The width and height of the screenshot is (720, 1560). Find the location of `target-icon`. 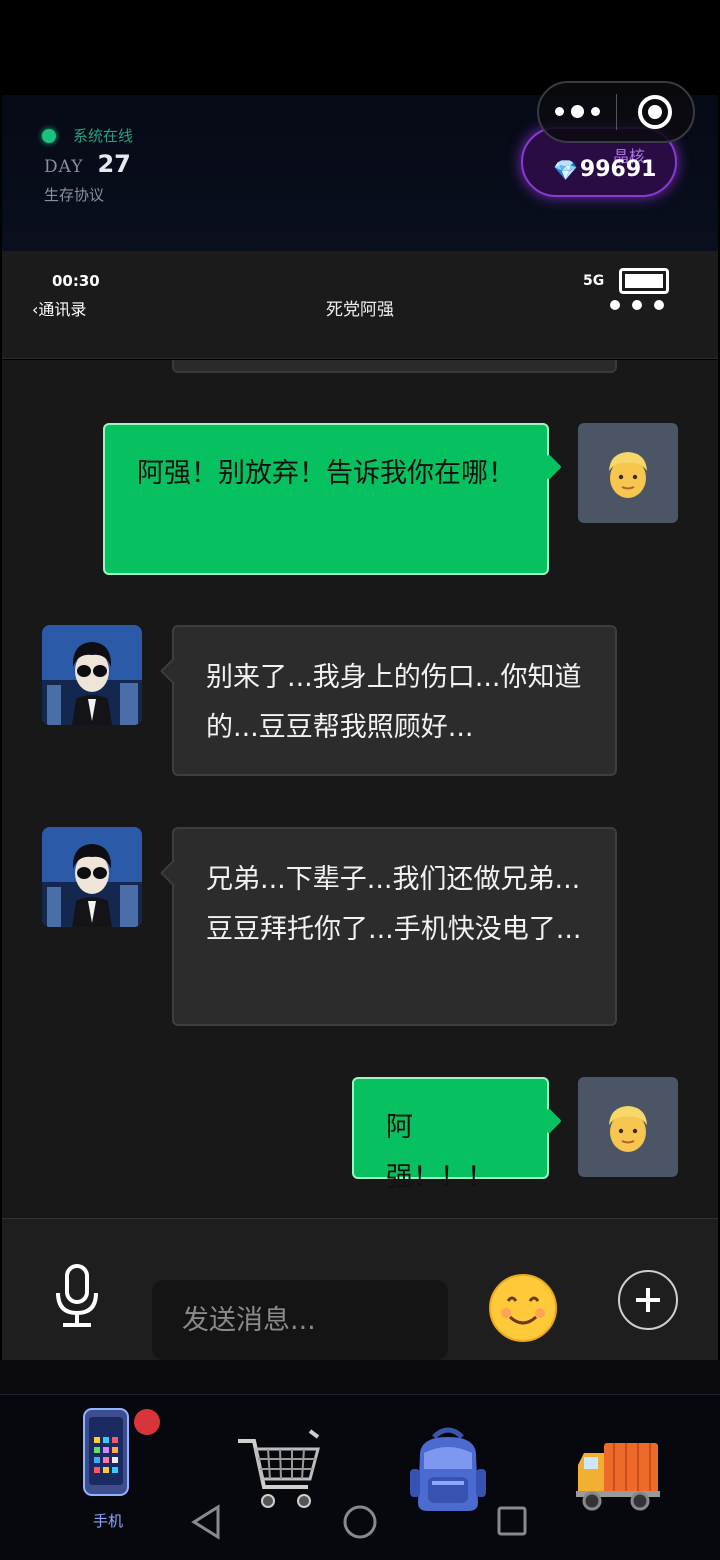

target-icon is located at coordinates (654, 112).